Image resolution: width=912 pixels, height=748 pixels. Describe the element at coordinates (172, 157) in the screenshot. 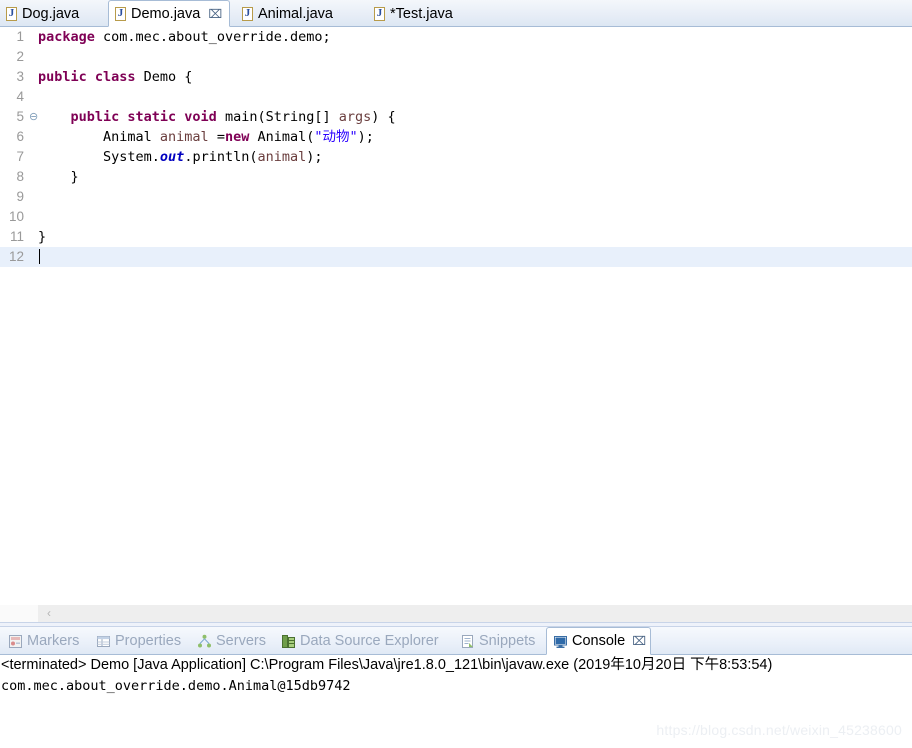

I see `code-token: out` at that location.